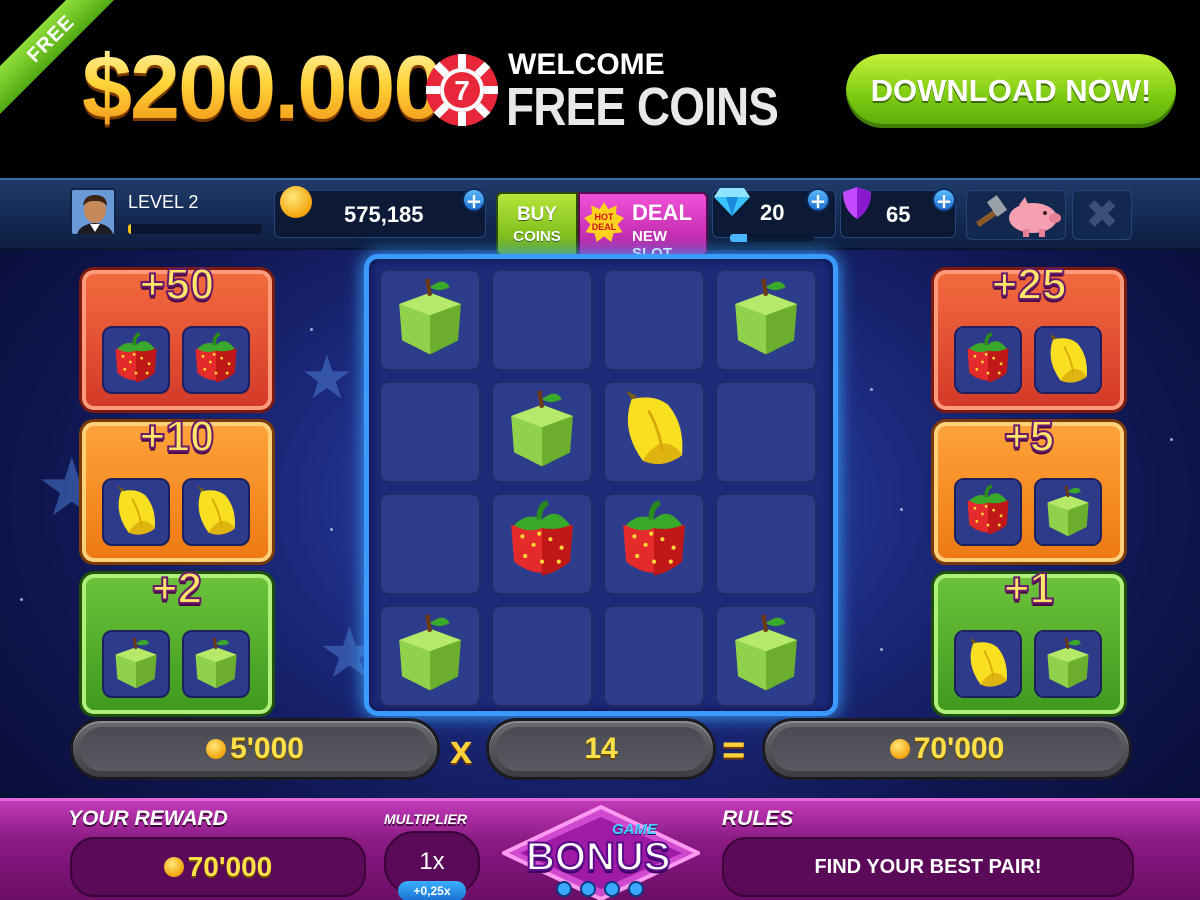 This screenshot has height=900, width=1200. Describe the element at coordinates (177, 588) in the screenshot. I see `pay-label: +2` at that location.